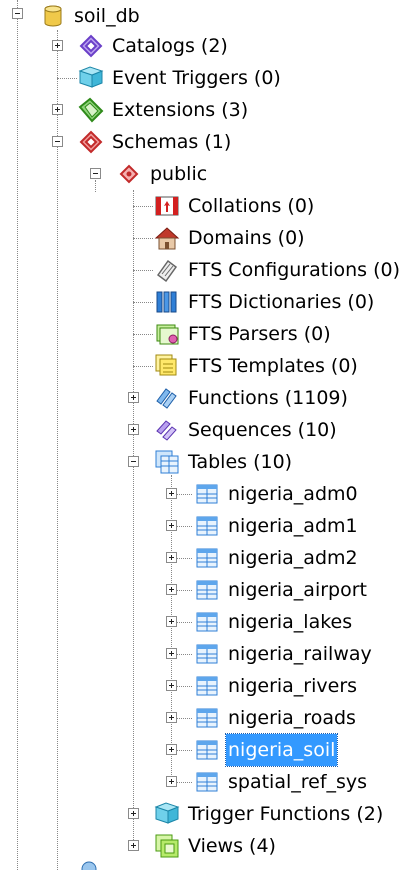 This screenshot has width=416, height=870. What do you see at coordinates (265, 302) in the screenshot?
I see `tree-node-fts-dictionaries: FTS Dictionaries (0)` at bounding box center [265, 302].